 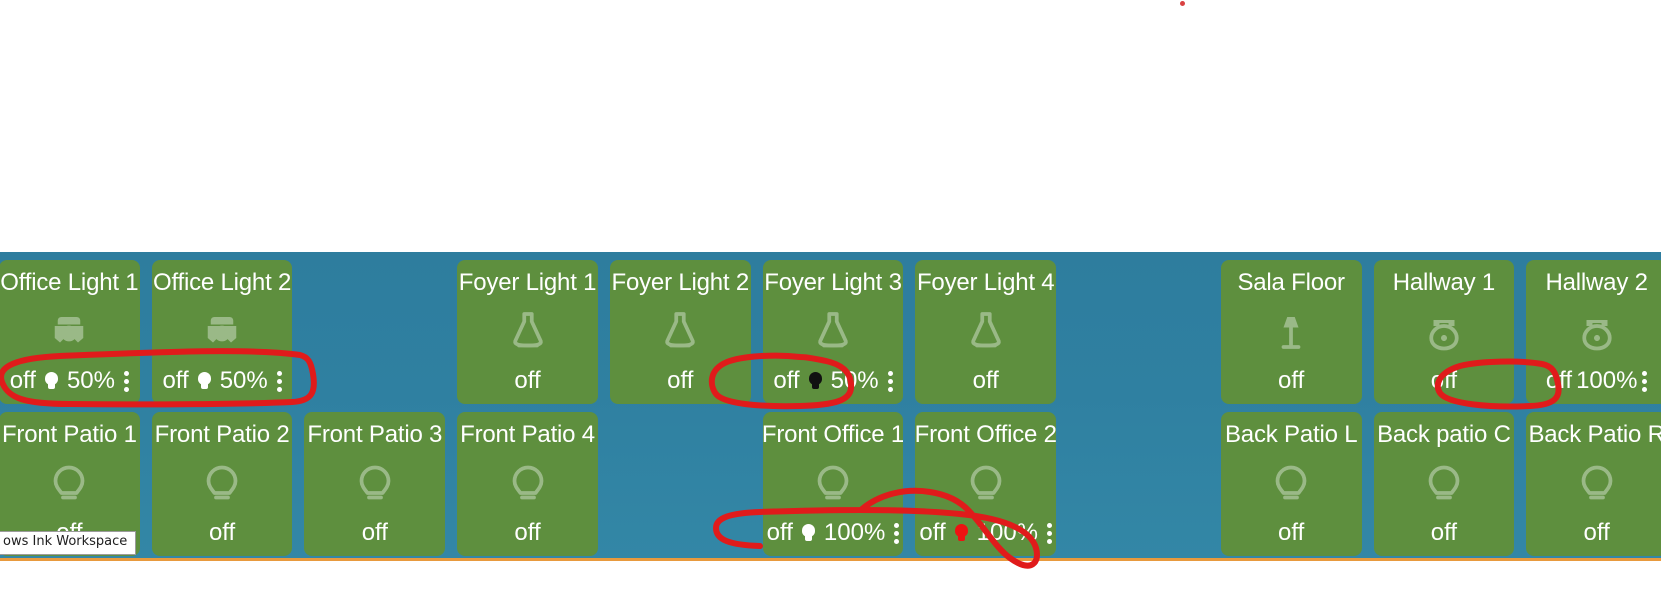 What do you see at coordinates (833, 434) in the screenshot?
I see `light-card-title: Front Office 1` at bounding box center [833, 434].